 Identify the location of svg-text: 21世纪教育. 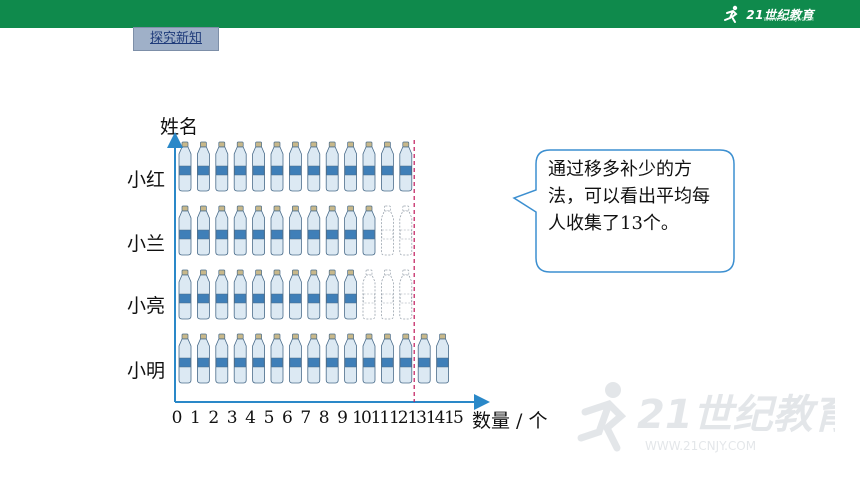
(736, 415).